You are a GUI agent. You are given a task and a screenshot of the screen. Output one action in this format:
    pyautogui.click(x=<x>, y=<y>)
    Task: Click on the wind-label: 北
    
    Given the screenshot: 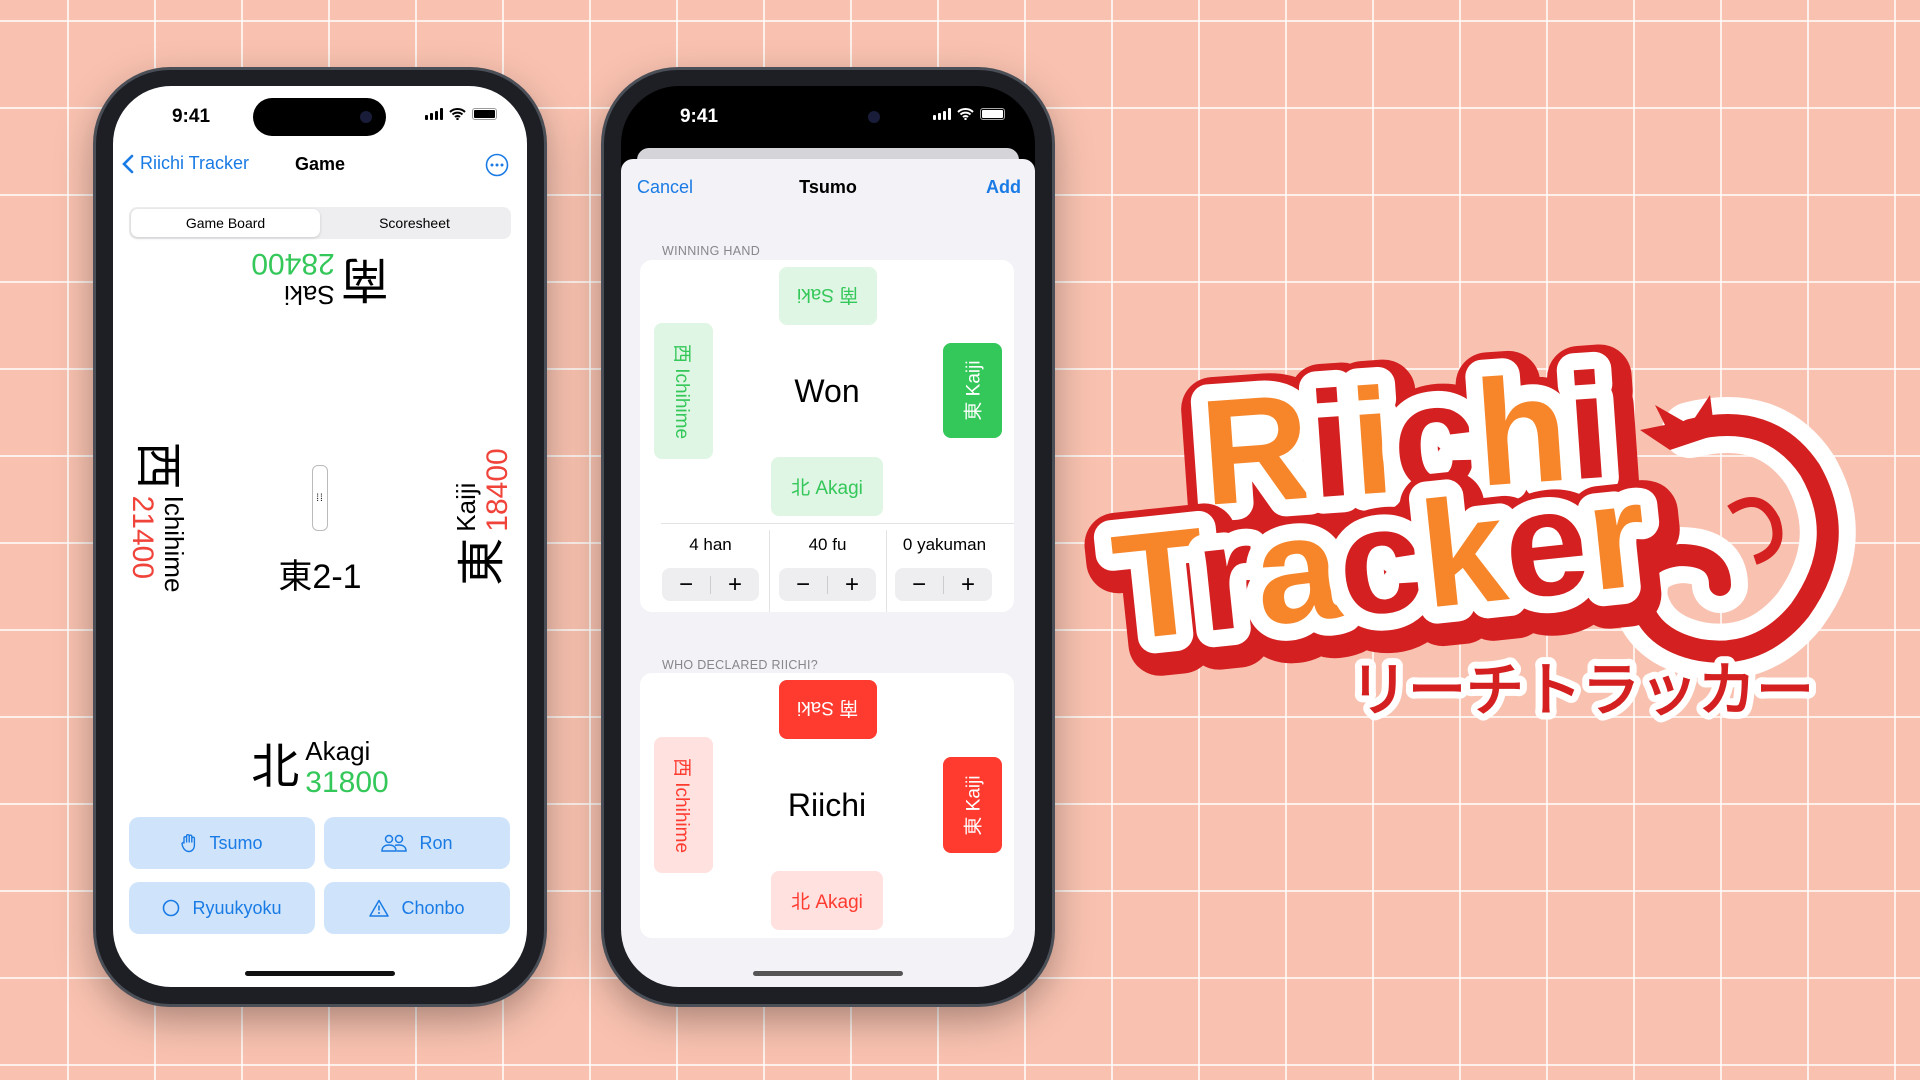 What is the action you would take?
    pyautogui.click(x=275, y=767)
    